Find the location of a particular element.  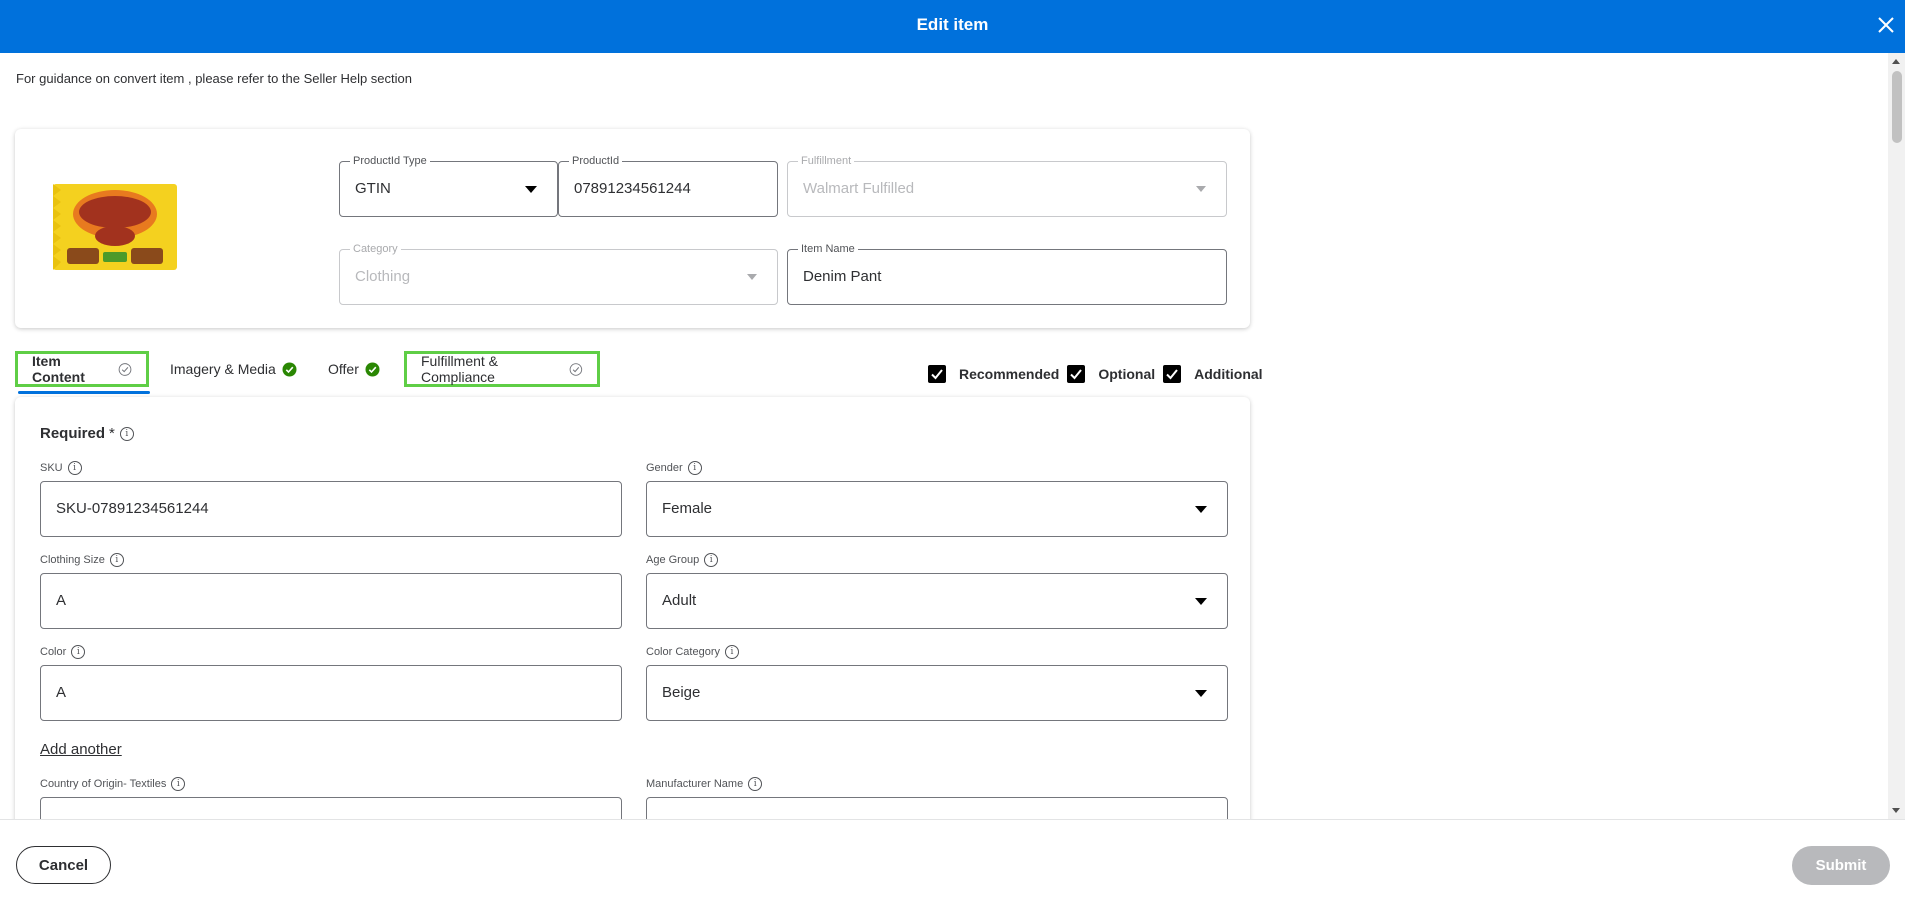

color-category-label: Color Category is located at coordinates (683, 652).